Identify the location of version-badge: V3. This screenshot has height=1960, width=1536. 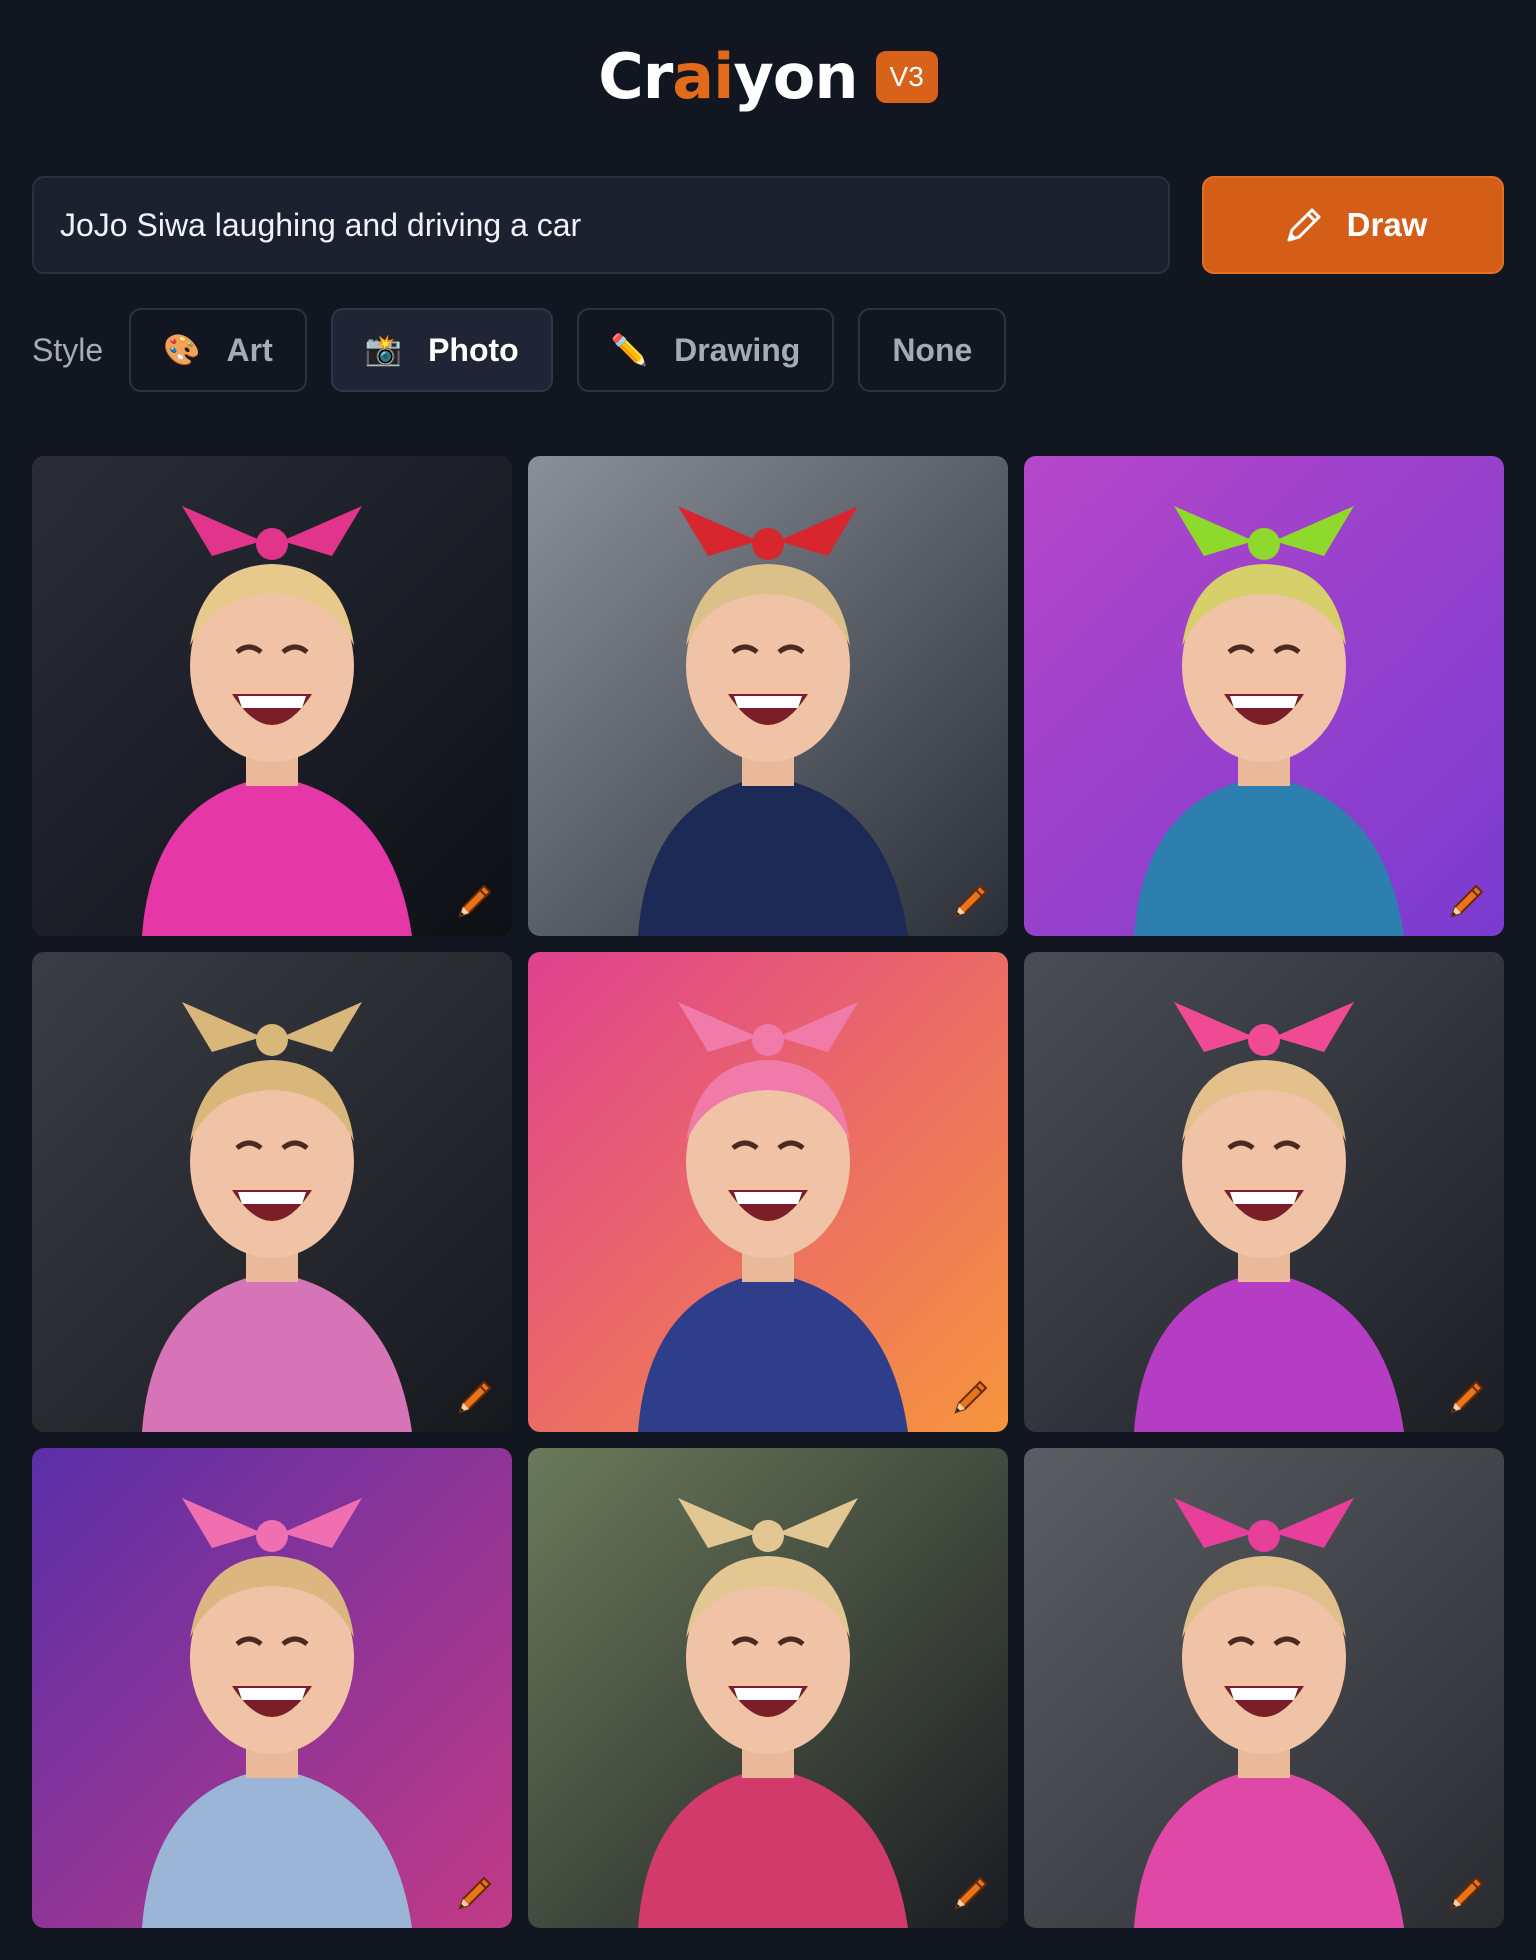
(906, 76).